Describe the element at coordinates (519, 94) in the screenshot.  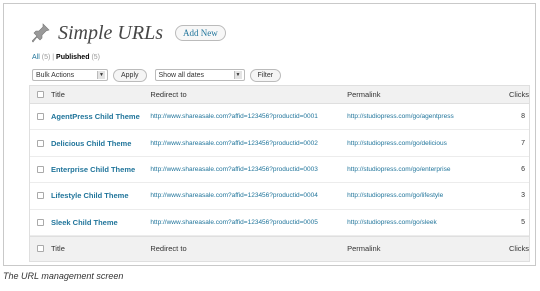
I see `column-clicks: Clicks` at that location.